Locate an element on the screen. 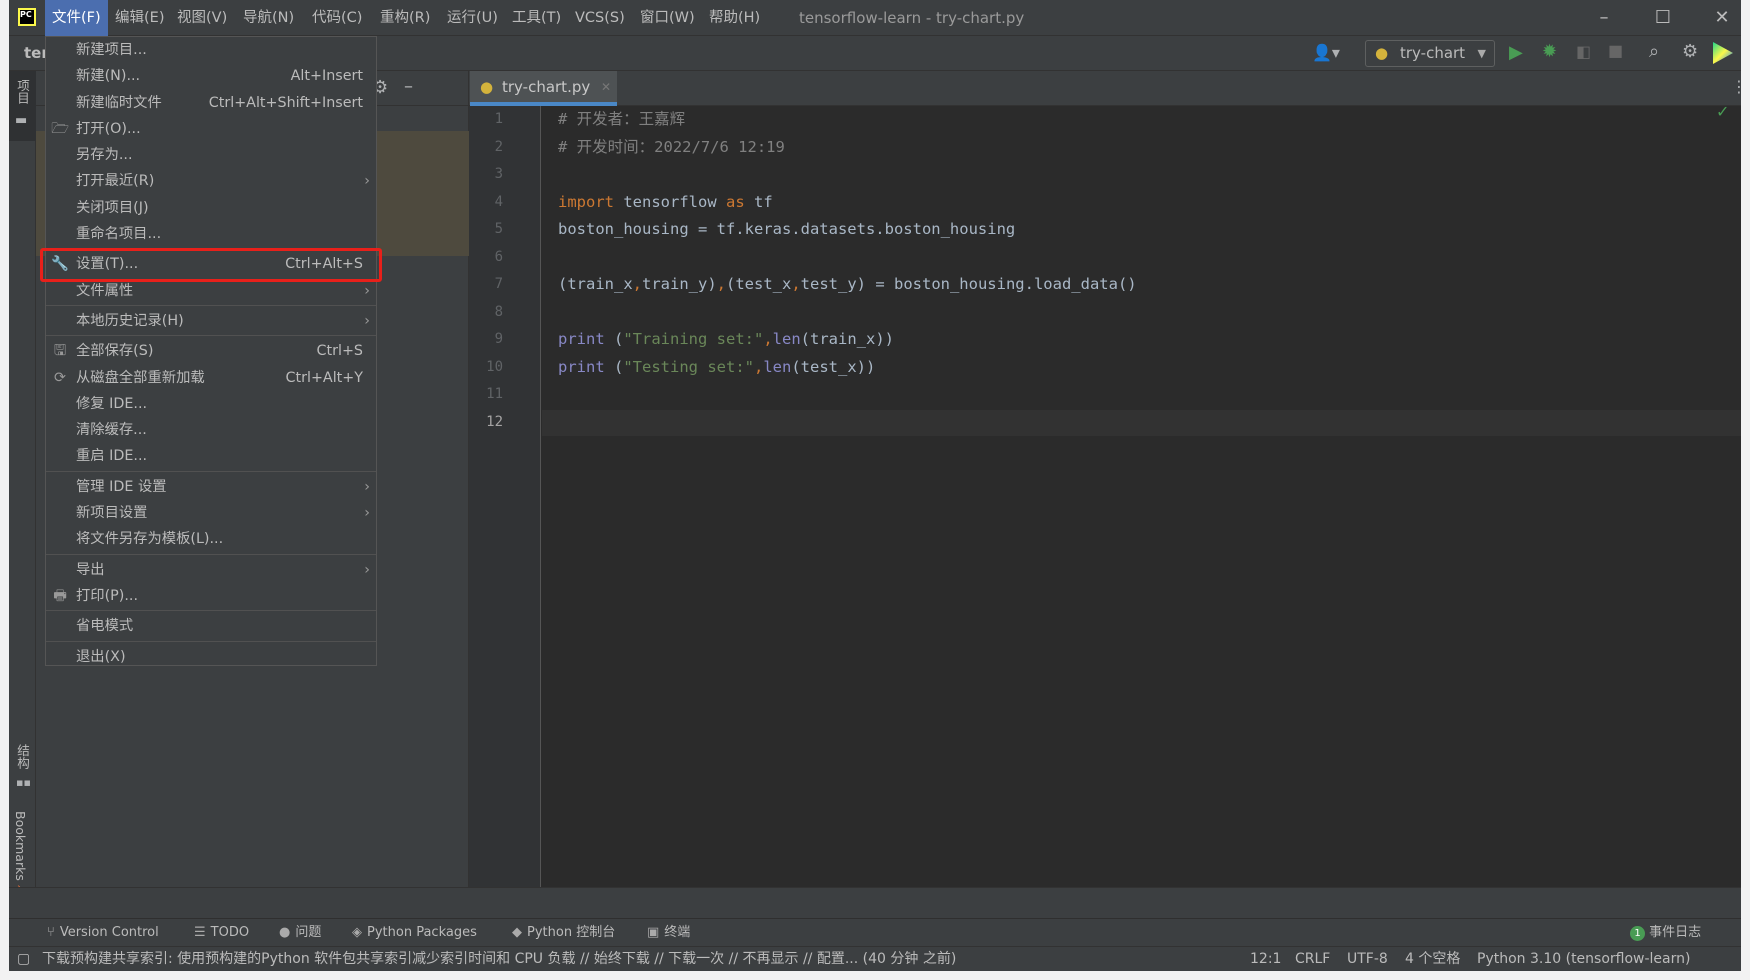 This screenshot has width=1750, height=980. jetbrains-toolbox-icon is located at coordinates (1723, 53).